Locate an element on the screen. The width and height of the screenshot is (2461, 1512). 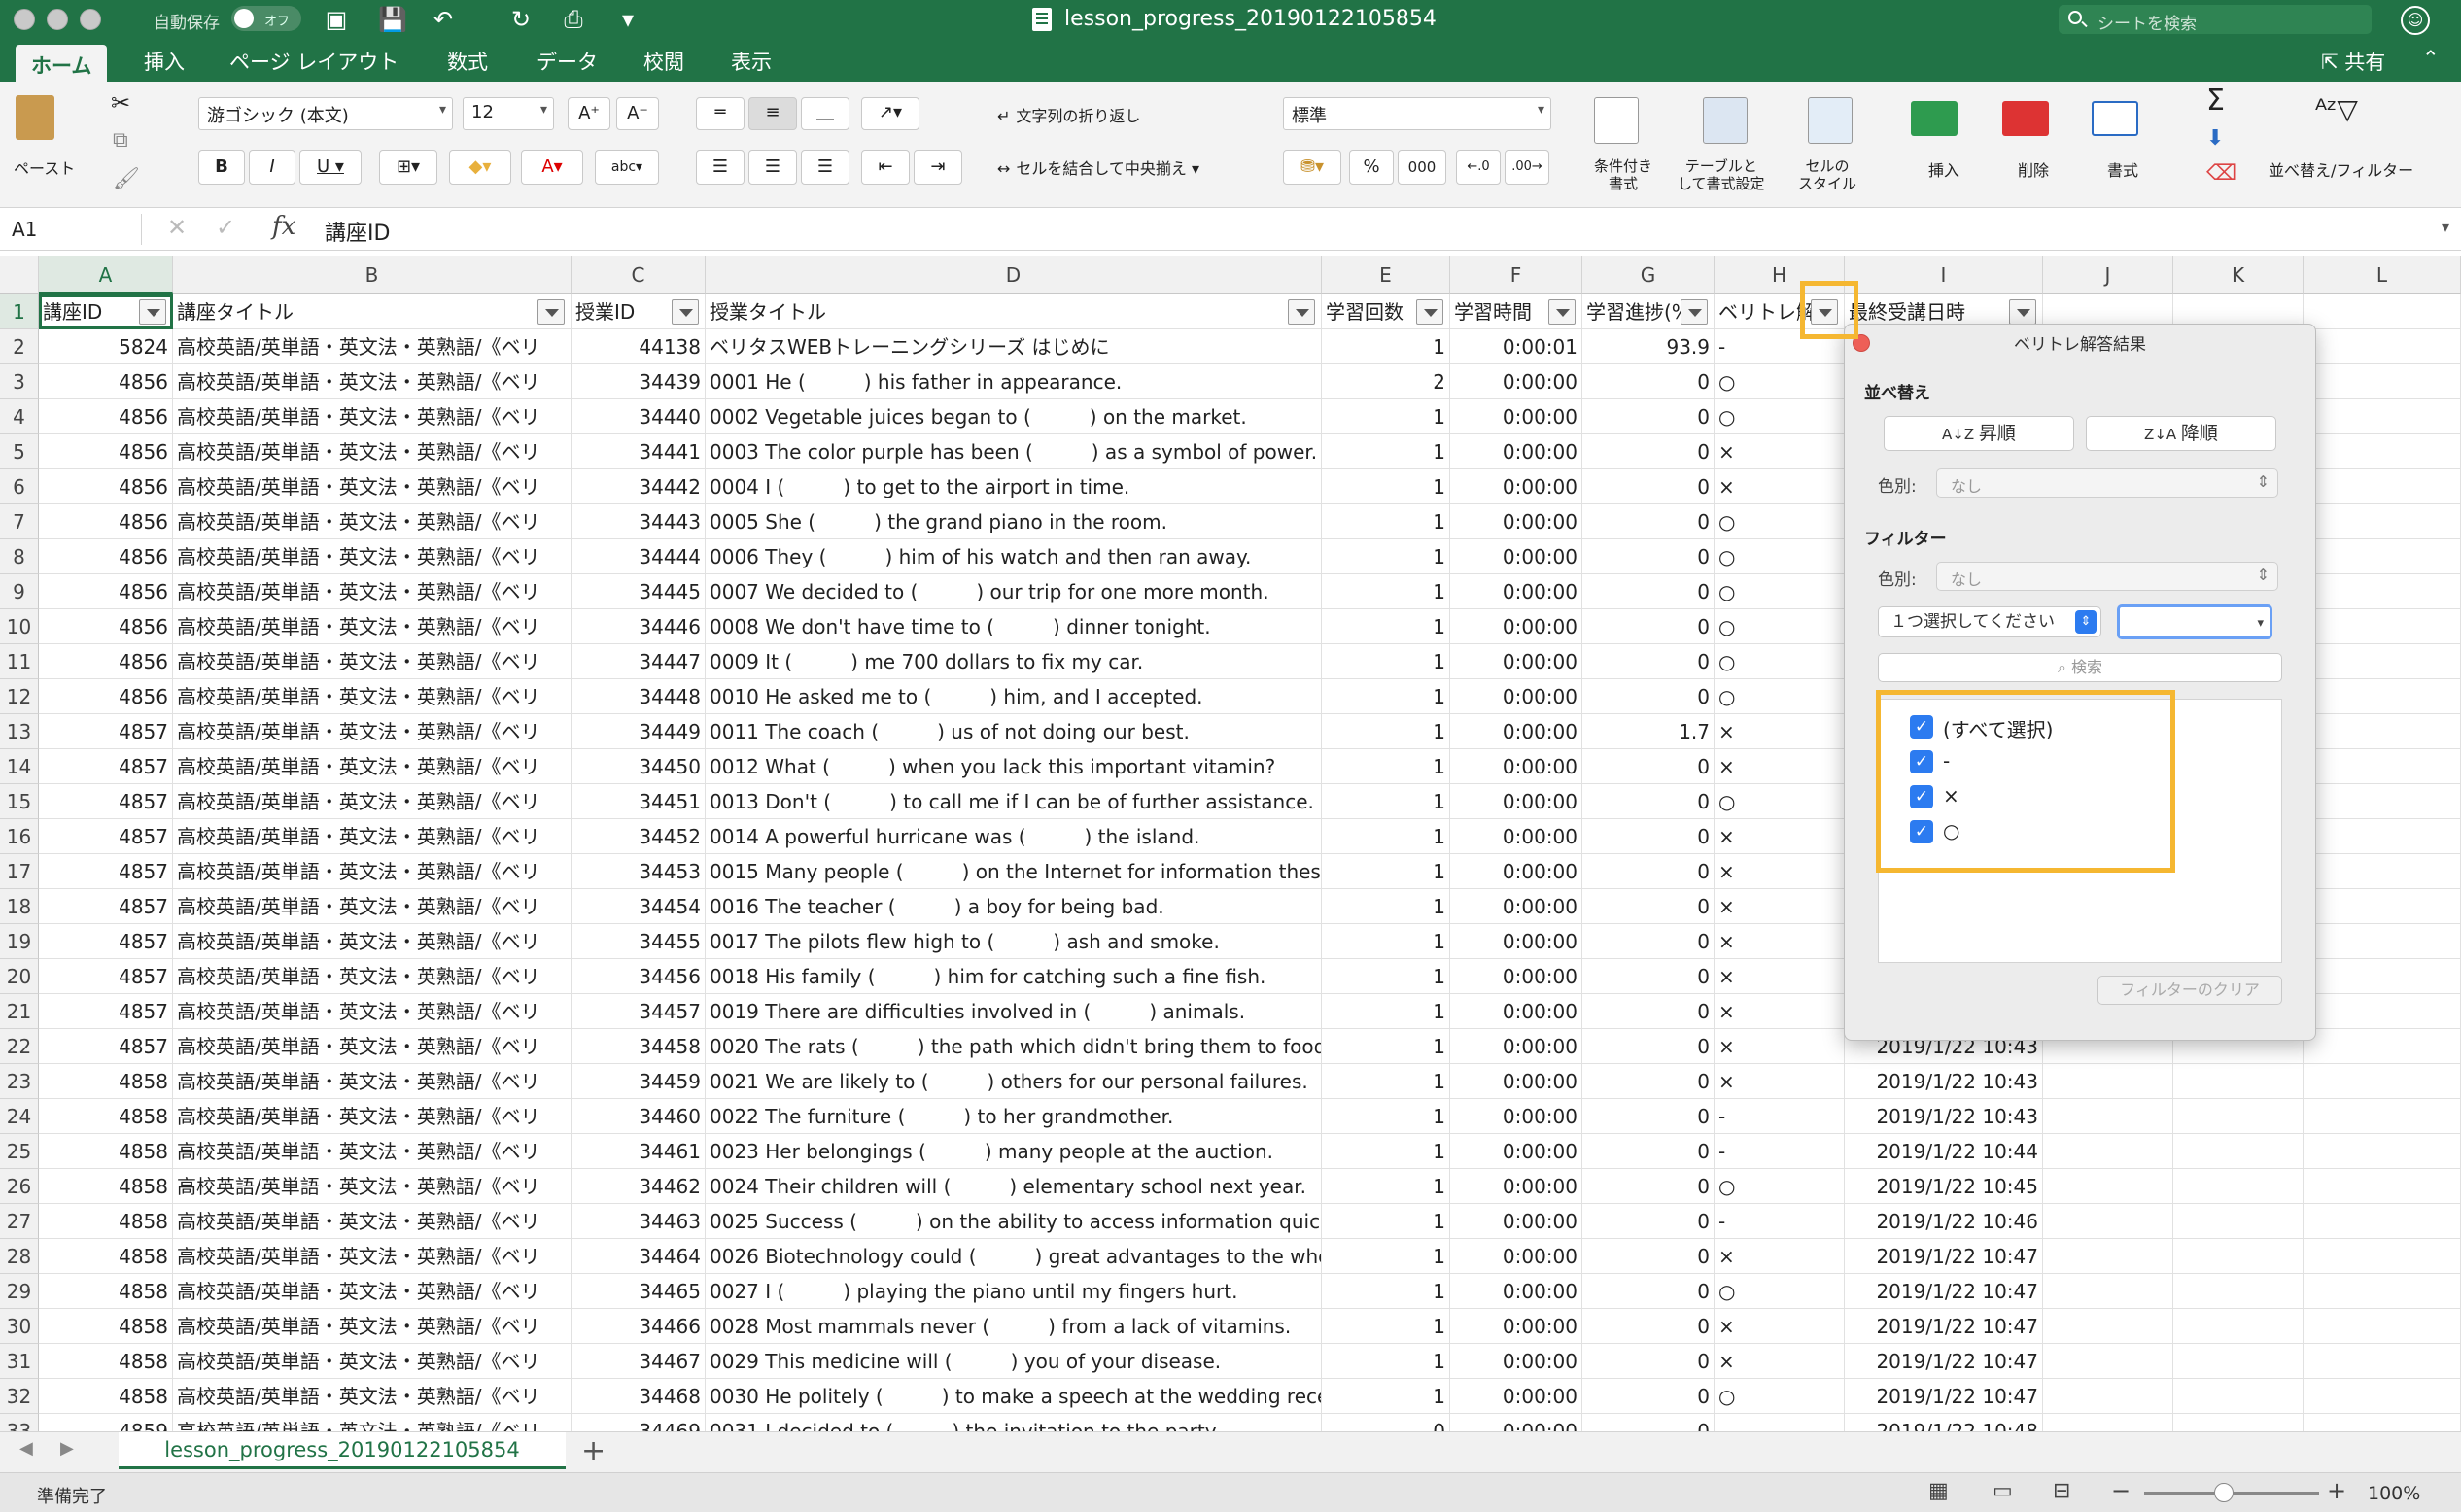
insert-cells-icon is located at coordinates (1935, 118).